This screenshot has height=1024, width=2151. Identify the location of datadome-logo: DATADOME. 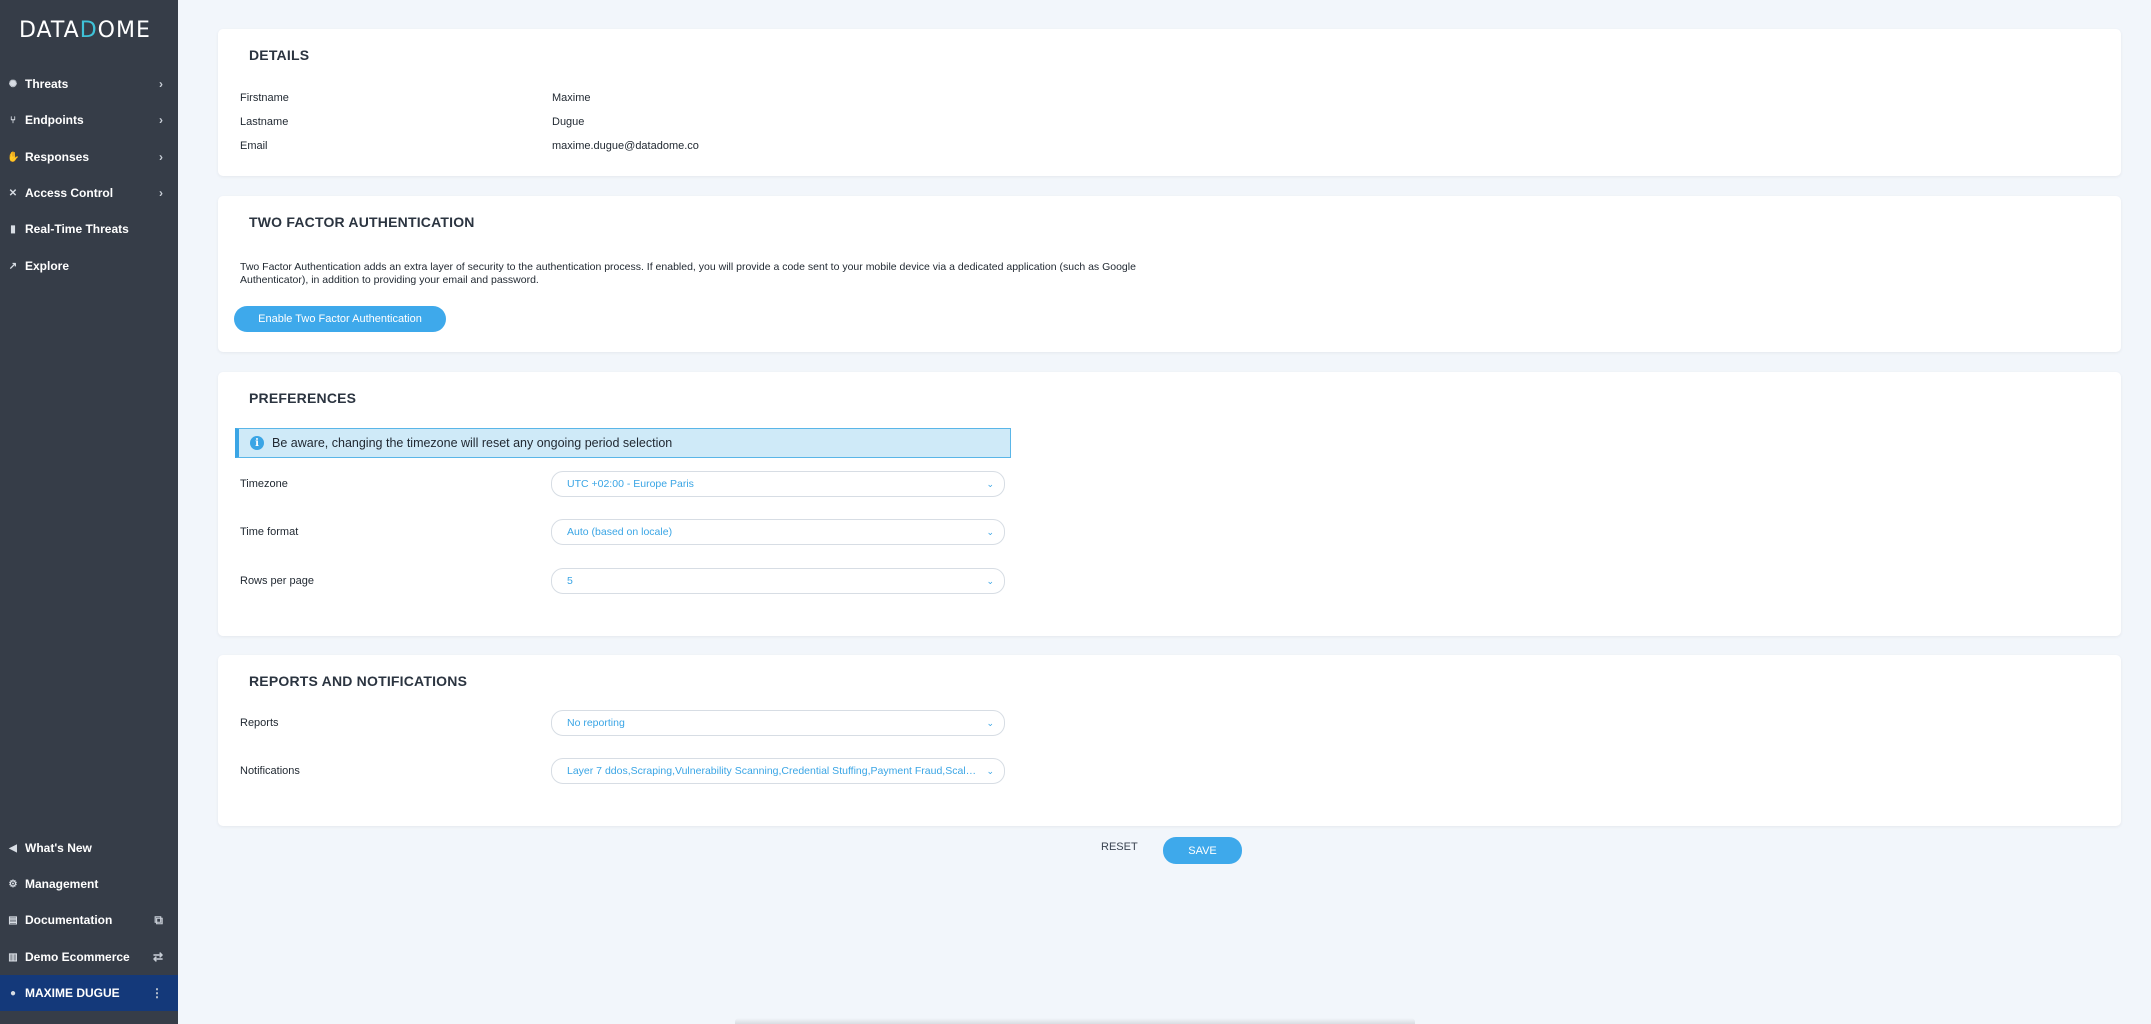
(85, 30).